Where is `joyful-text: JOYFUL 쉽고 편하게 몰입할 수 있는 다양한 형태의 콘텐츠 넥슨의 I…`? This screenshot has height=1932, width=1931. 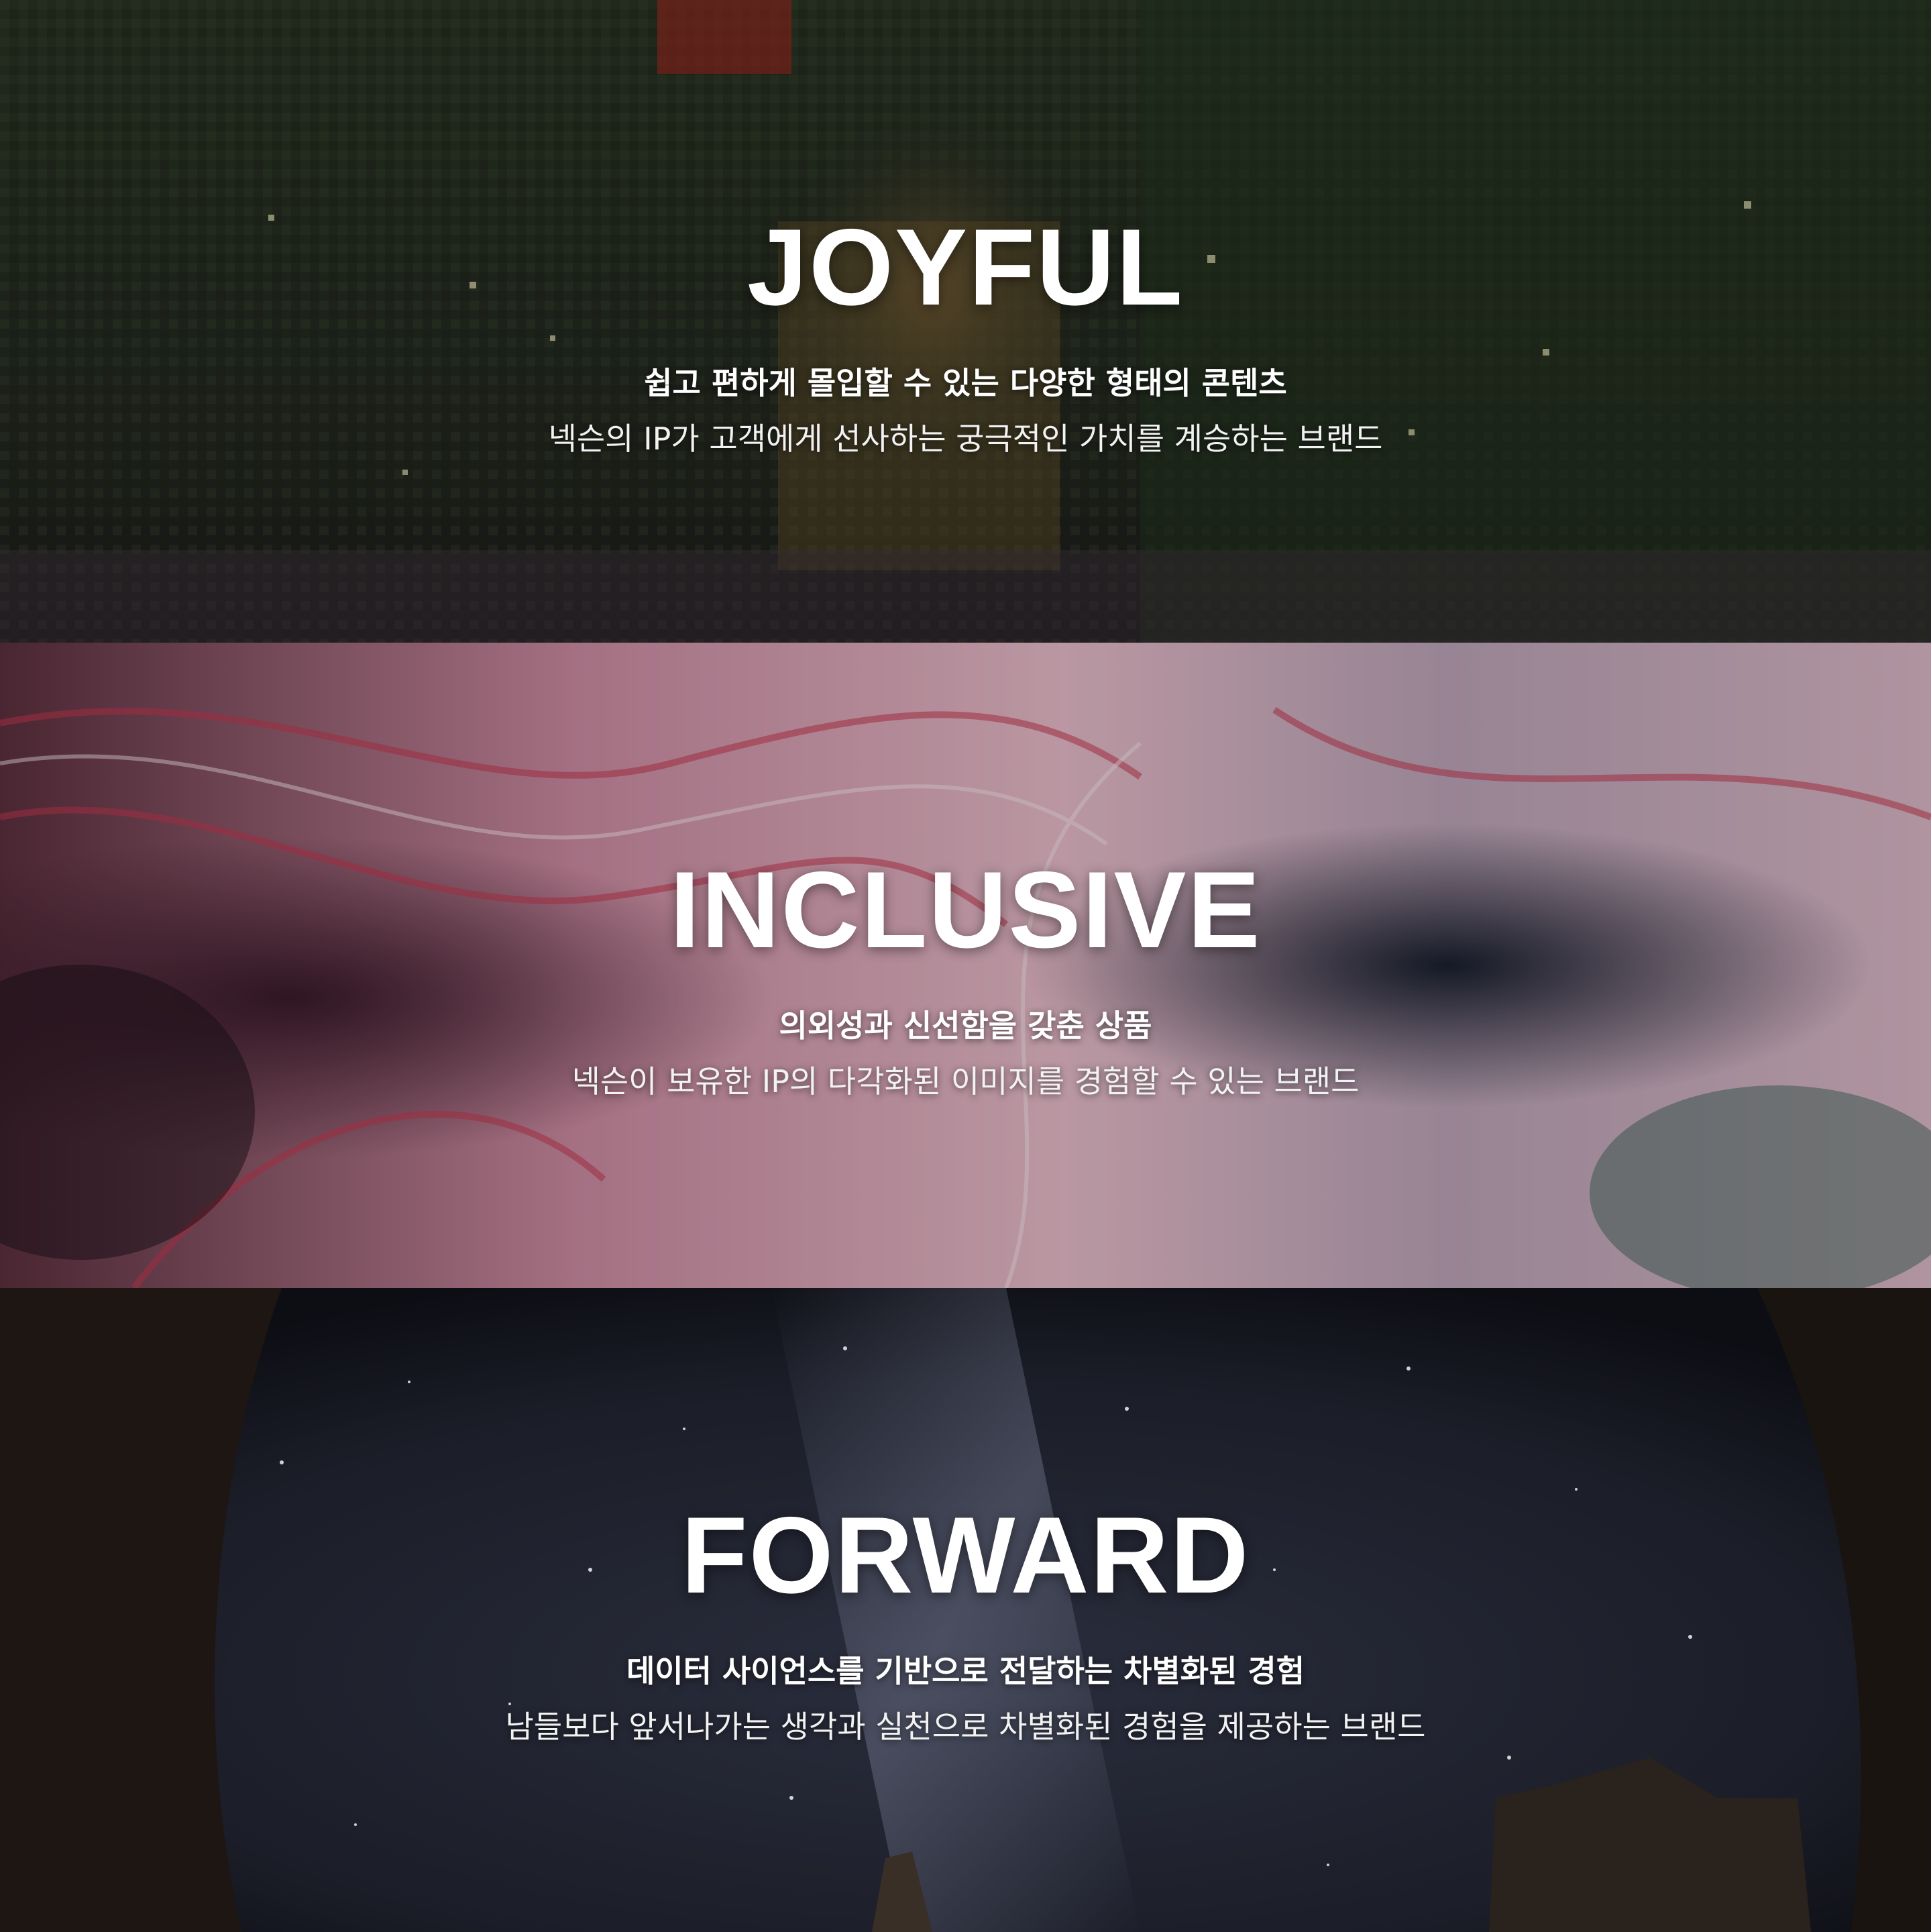
joyful-text: JOYFUL 쉽고 편하게 몰입할 수 있는 다양한 형태의 콘텐츠 넥슨의 I… is located at coordinates (965, 335).